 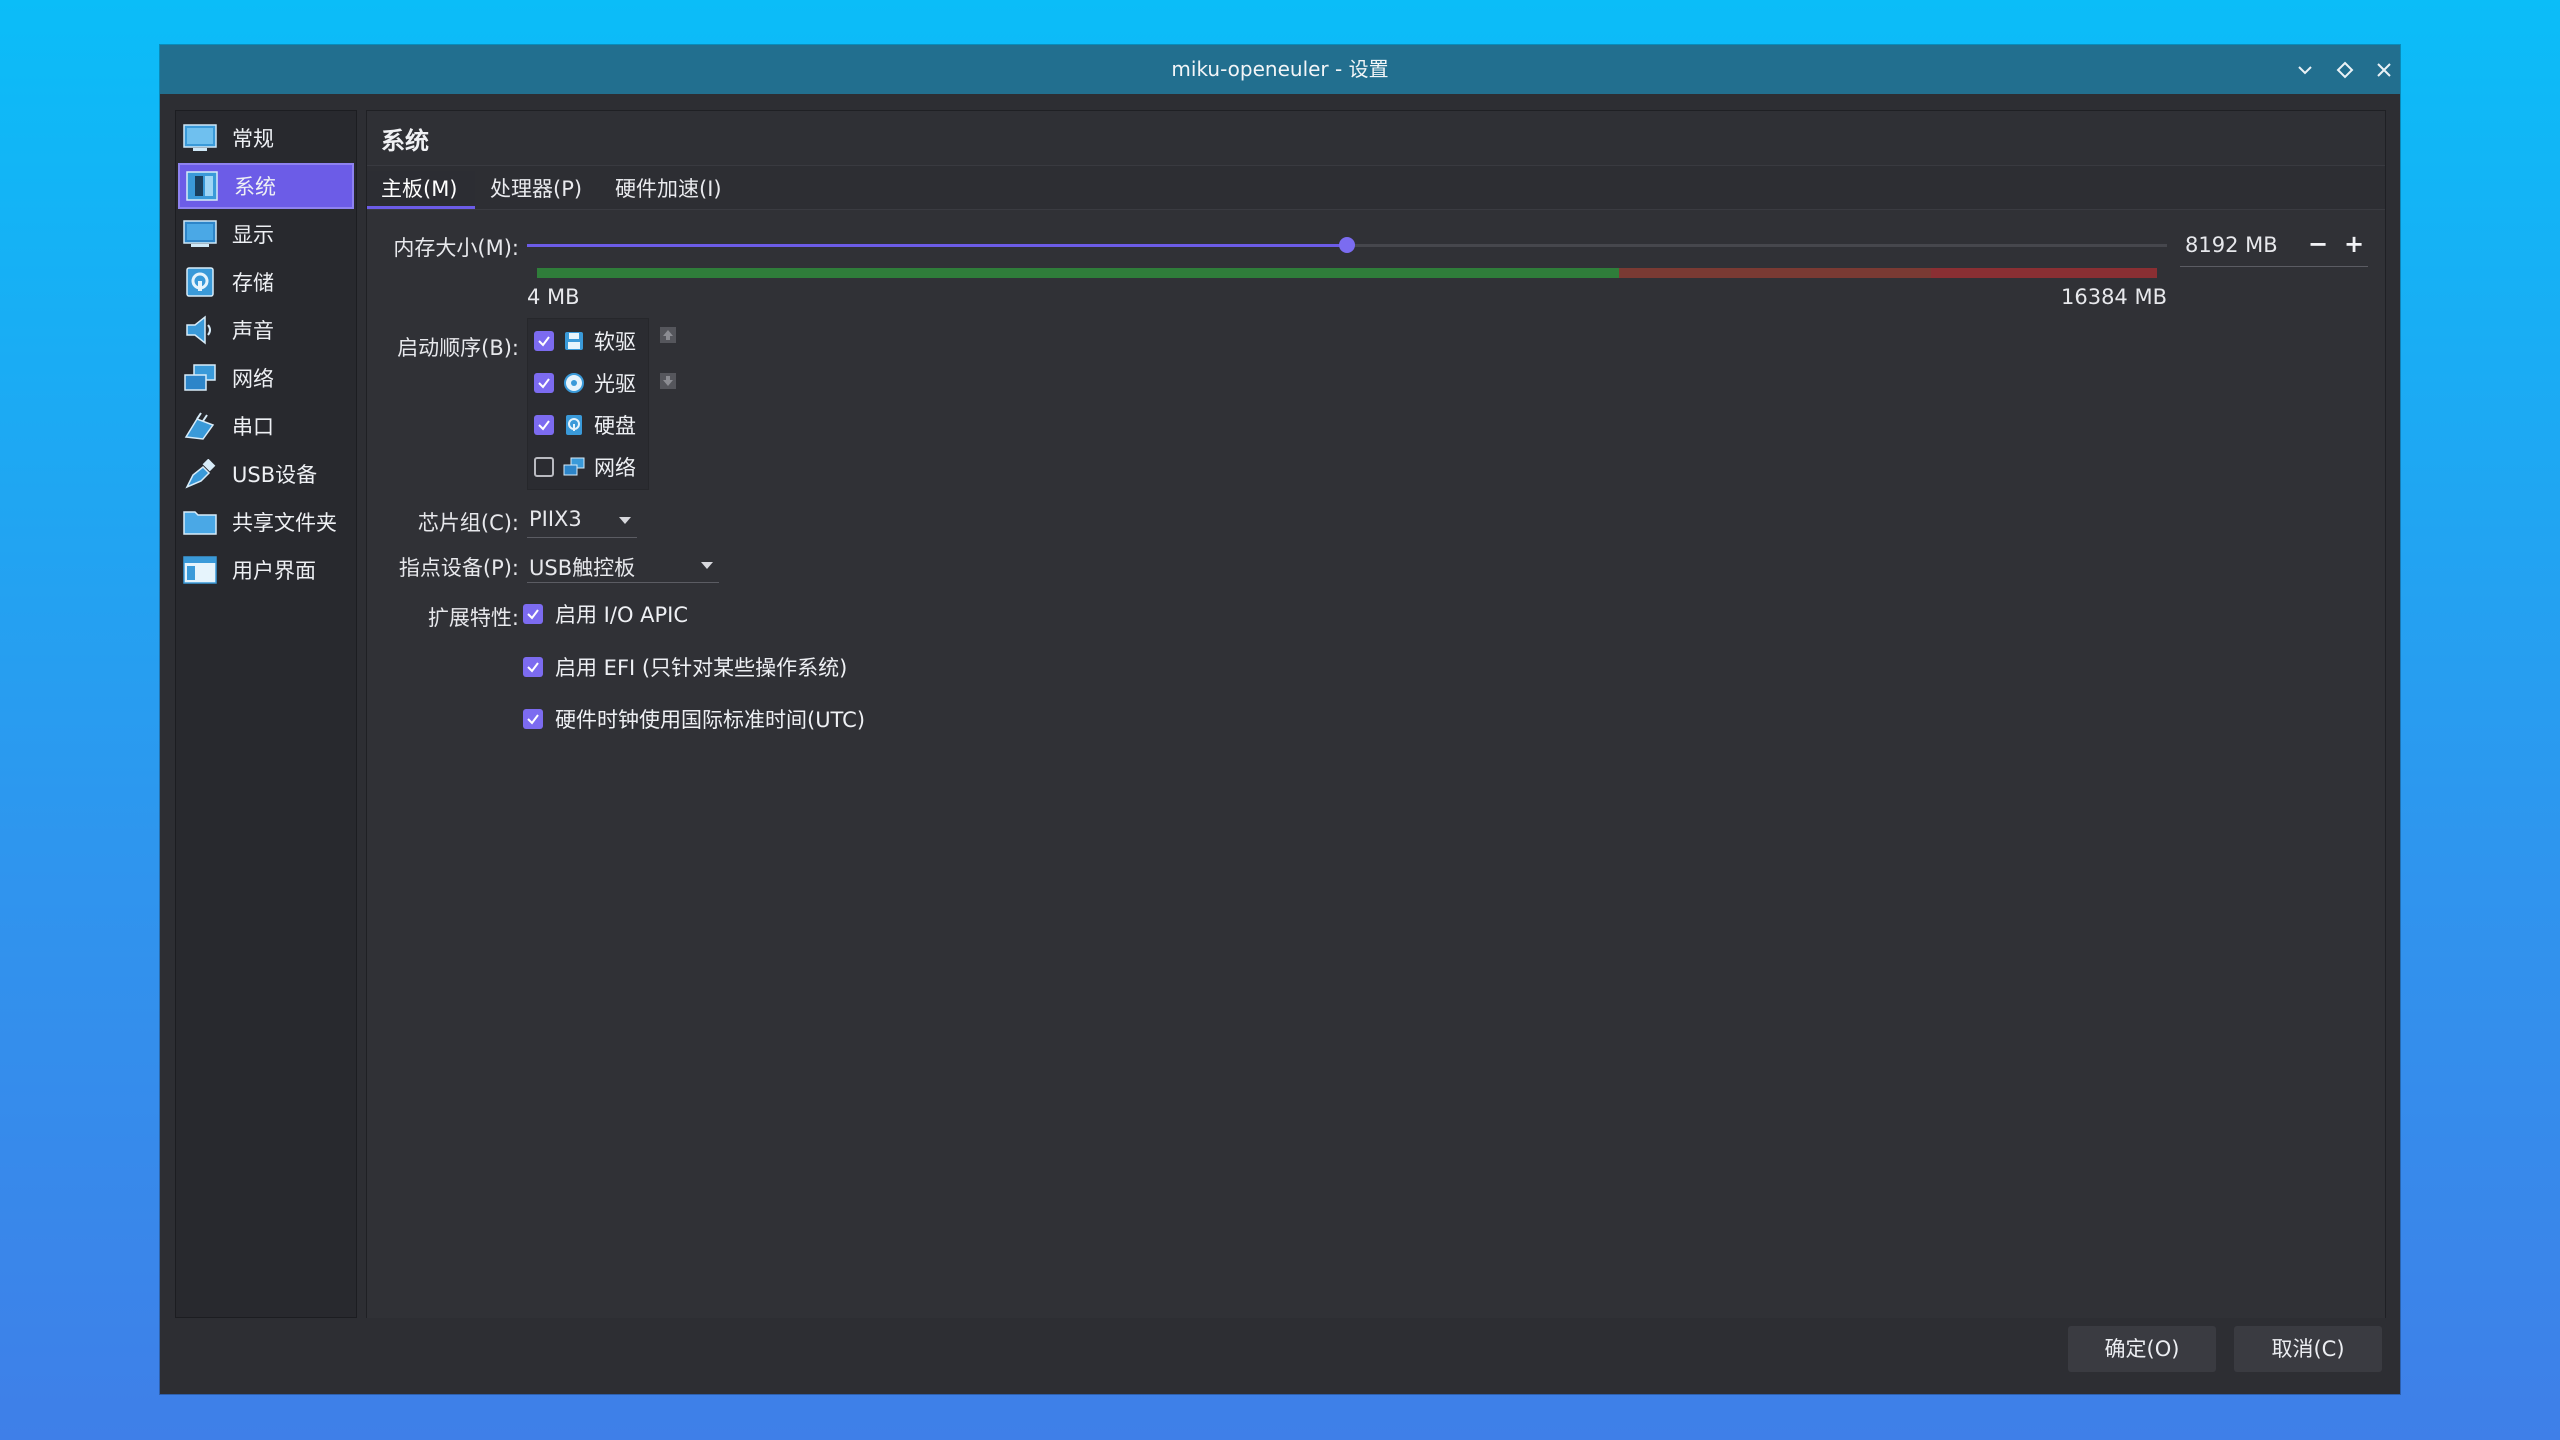 I want to click on sidebar-item-general: 常规, so click(x=266, y=138).